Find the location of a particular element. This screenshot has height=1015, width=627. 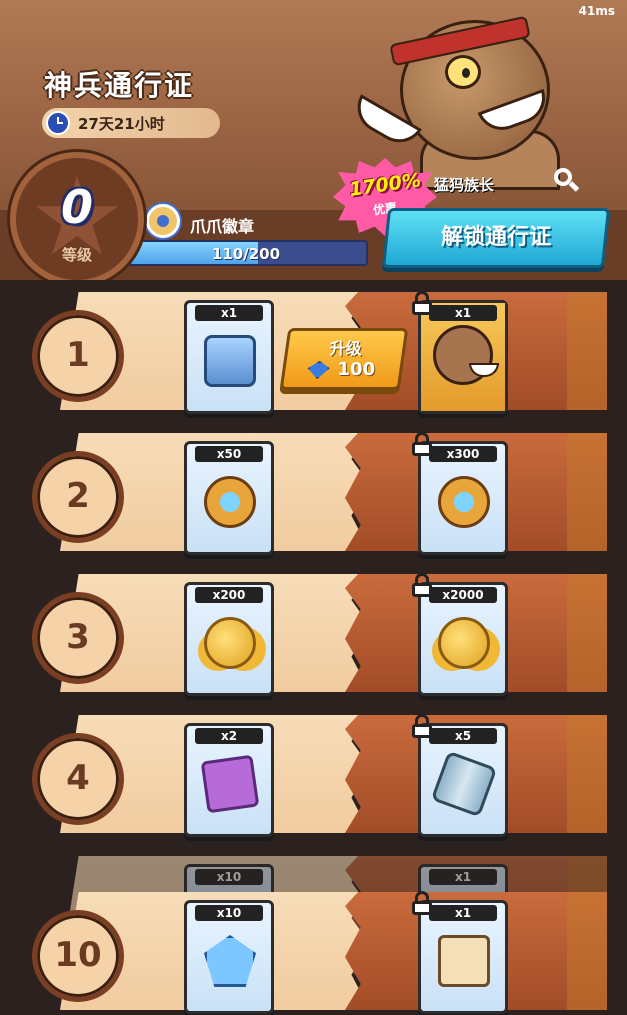

premium-reward-card: x300 is located at coordinates (460, 493).